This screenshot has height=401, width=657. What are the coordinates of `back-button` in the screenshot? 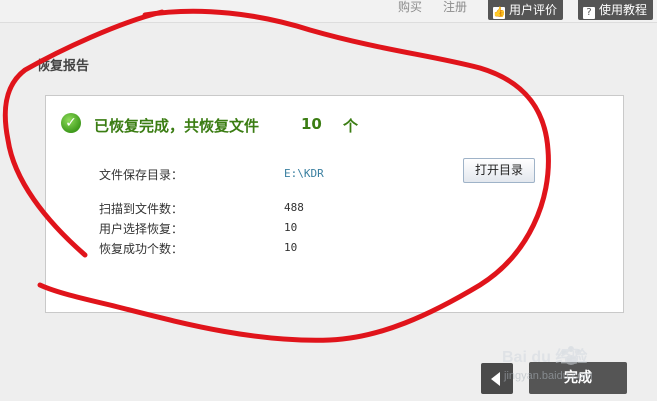 It's located at (497, 378).